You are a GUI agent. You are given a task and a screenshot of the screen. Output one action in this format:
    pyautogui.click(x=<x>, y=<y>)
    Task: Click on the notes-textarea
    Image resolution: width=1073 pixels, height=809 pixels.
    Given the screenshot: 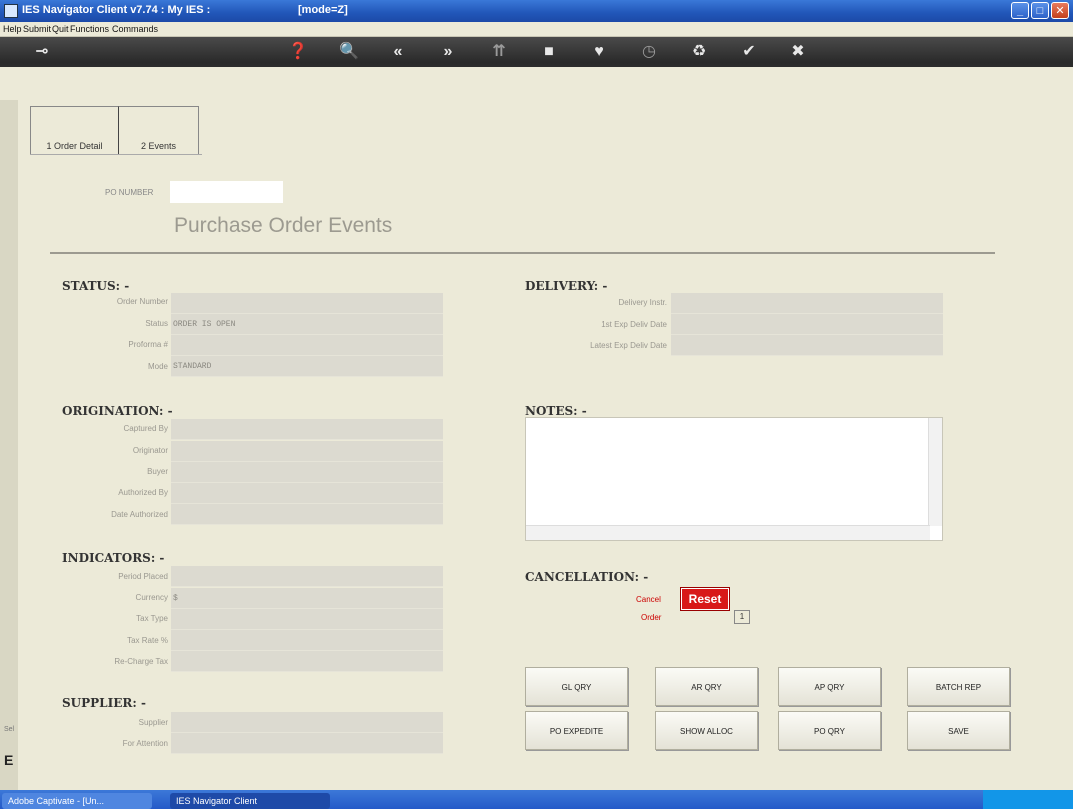 What is the action you would take?
    pyautogui.click(x=734, y=479)
    